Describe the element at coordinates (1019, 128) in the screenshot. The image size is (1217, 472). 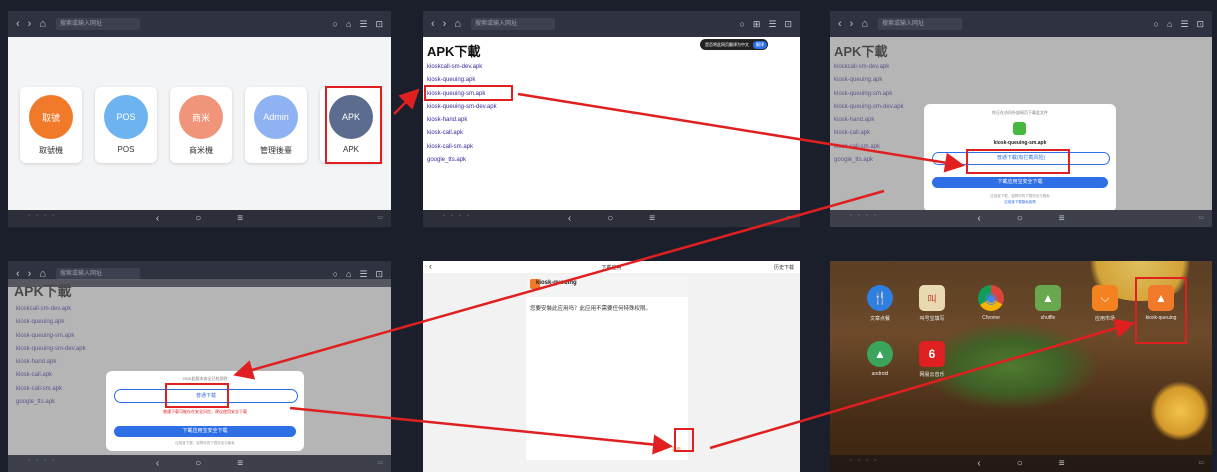
I see `app-file-icon` at that location.